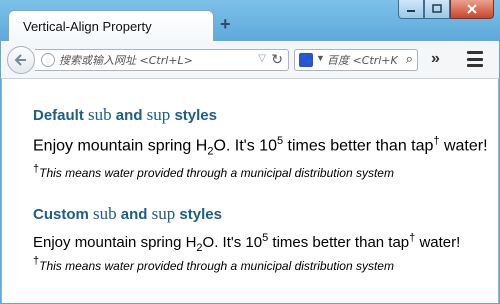 The image size is (500, 304). I want to click on search-icon: ⌕, so click(409, 59).